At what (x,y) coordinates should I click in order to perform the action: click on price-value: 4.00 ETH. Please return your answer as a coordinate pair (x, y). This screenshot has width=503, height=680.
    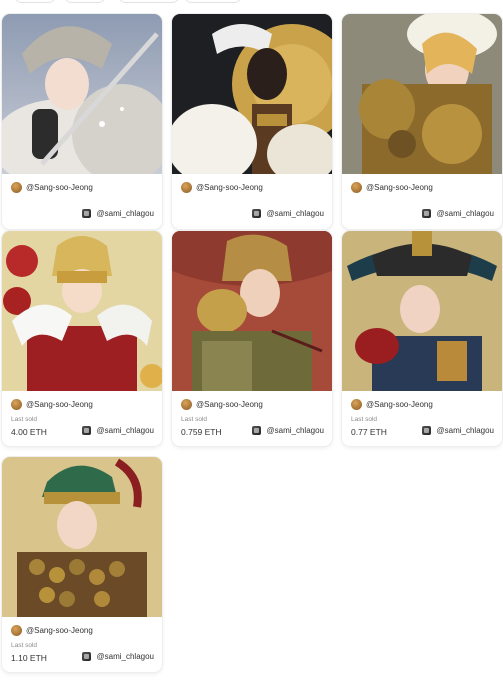
    Looking at the image, I should click on (29, 432).